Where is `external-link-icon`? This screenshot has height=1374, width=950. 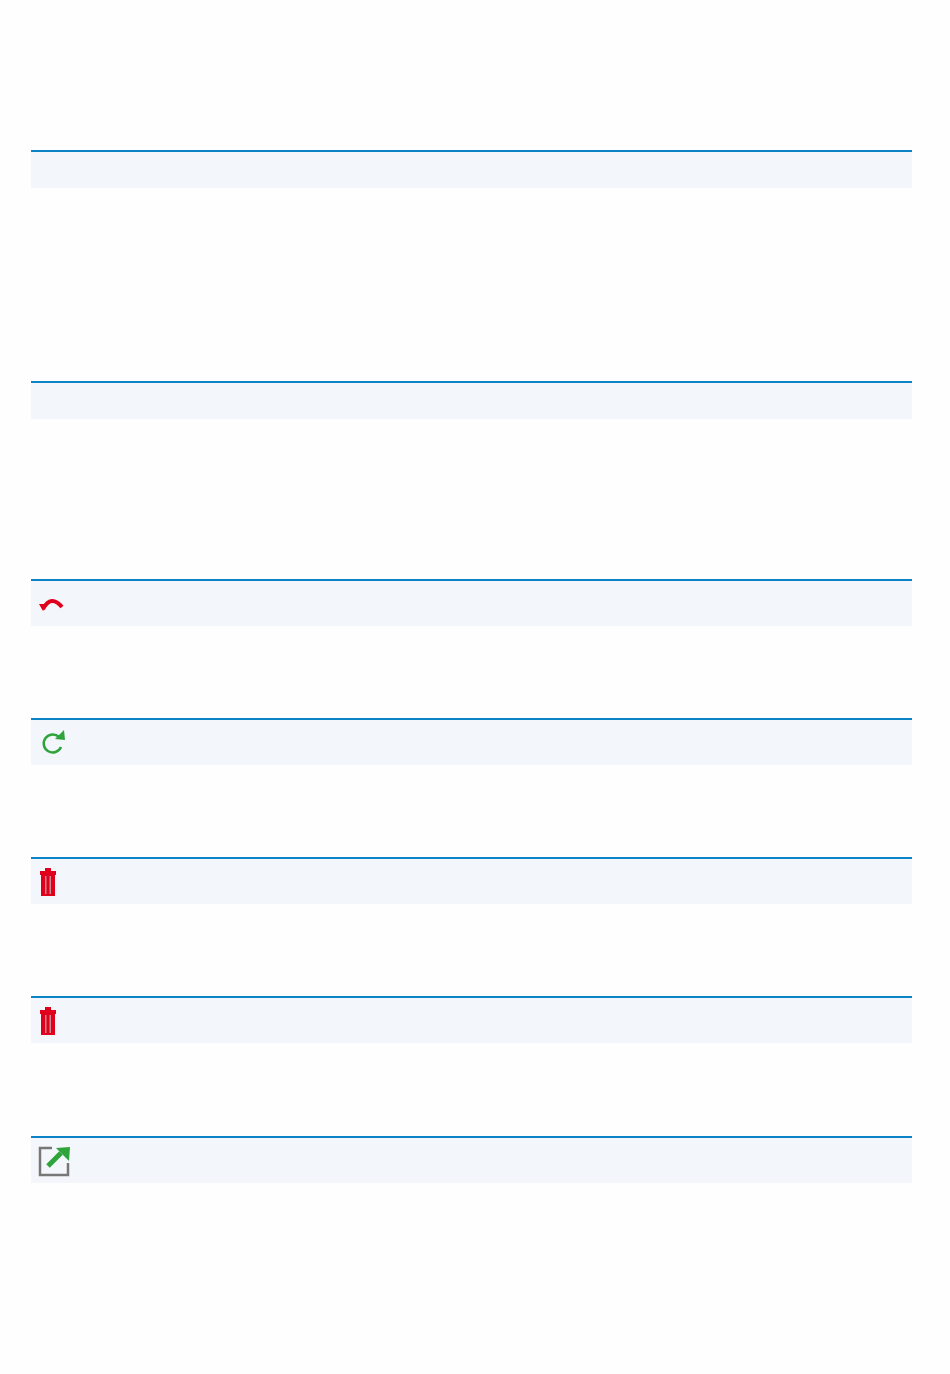 external-link-icon is located at coordinates (55, 1160).